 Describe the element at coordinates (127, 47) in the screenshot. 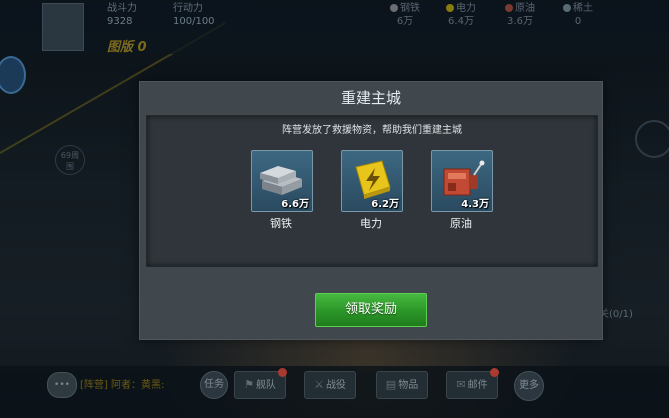

I see `guild-label: 图版 0` at that location.